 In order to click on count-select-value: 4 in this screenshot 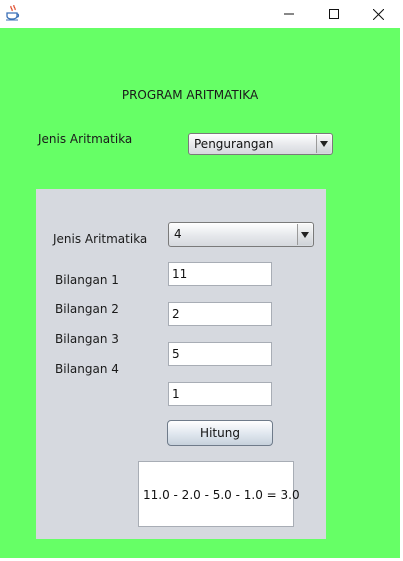, I will do `click(178, 234)`.